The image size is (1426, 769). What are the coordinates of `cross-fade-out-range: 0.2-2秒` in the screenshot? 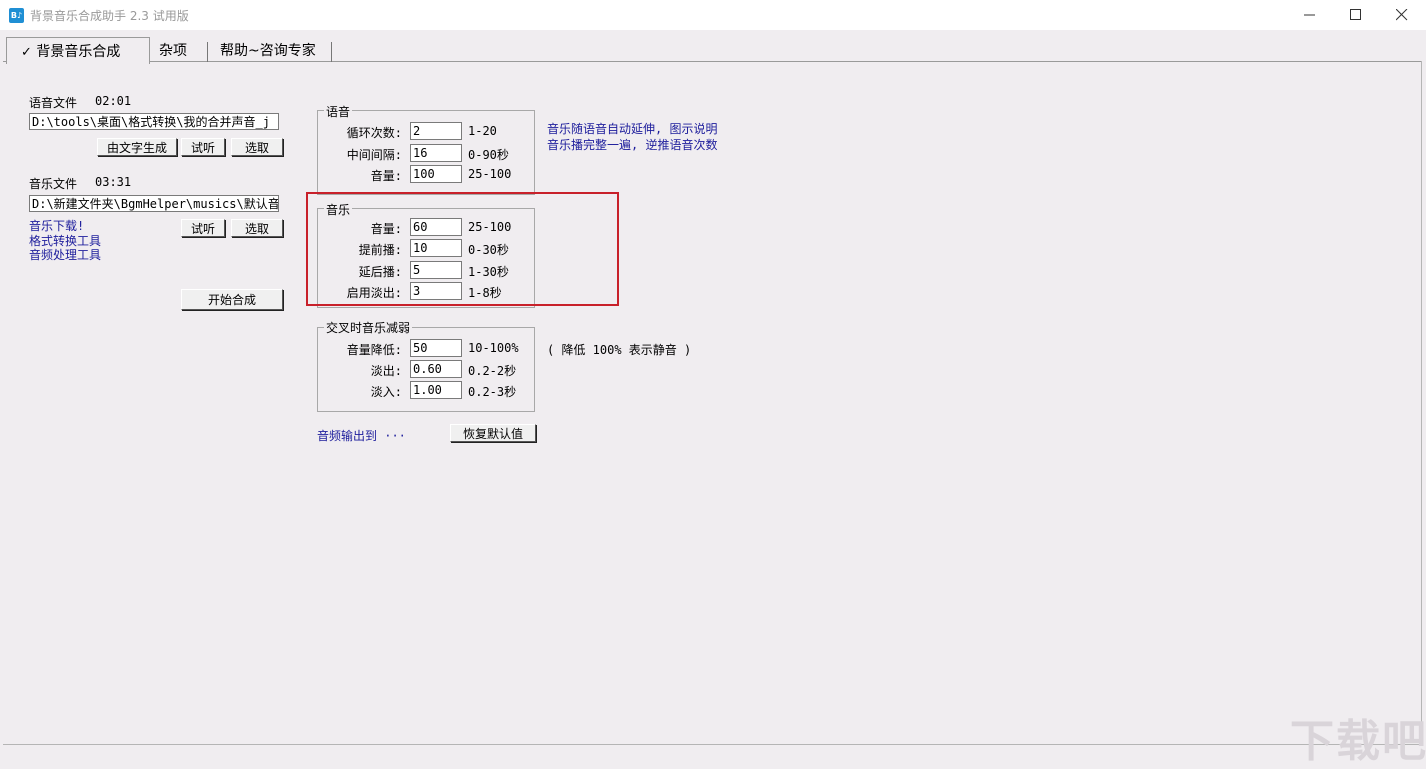 It's located at (492, 371).